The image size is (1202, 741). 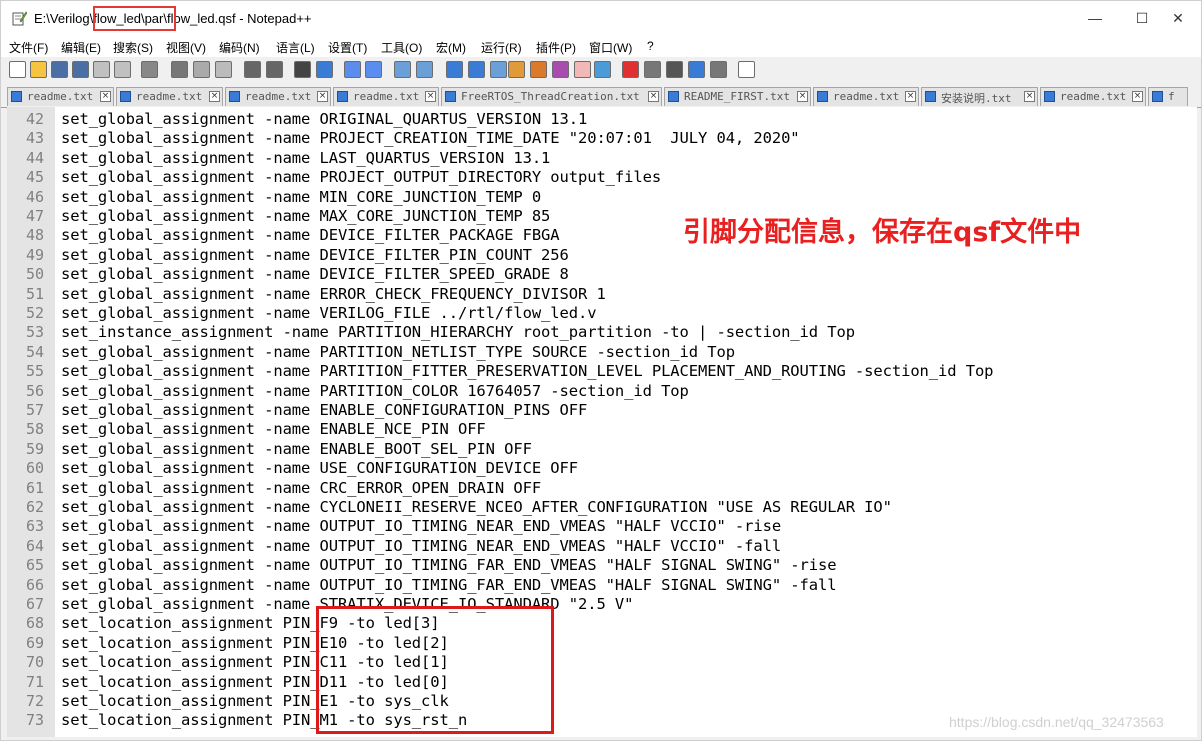 I want to click on menu-edit: 编辑(E), so click(x=81, y=47).